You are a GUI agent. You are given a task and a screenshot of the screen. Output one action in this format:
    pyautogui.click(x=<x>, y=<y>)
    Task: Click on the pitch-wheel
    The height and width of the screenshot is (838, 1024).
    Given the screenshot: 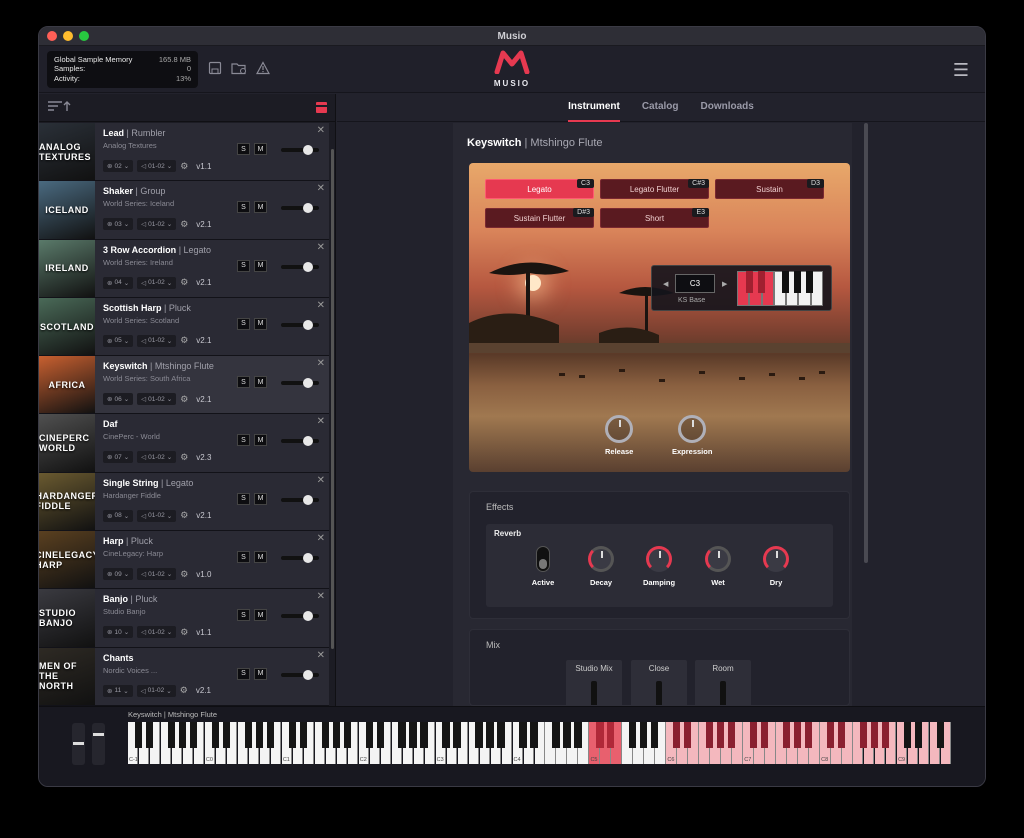 What is the action you would take?
    pyautogui.click(x=78, y=744)
    